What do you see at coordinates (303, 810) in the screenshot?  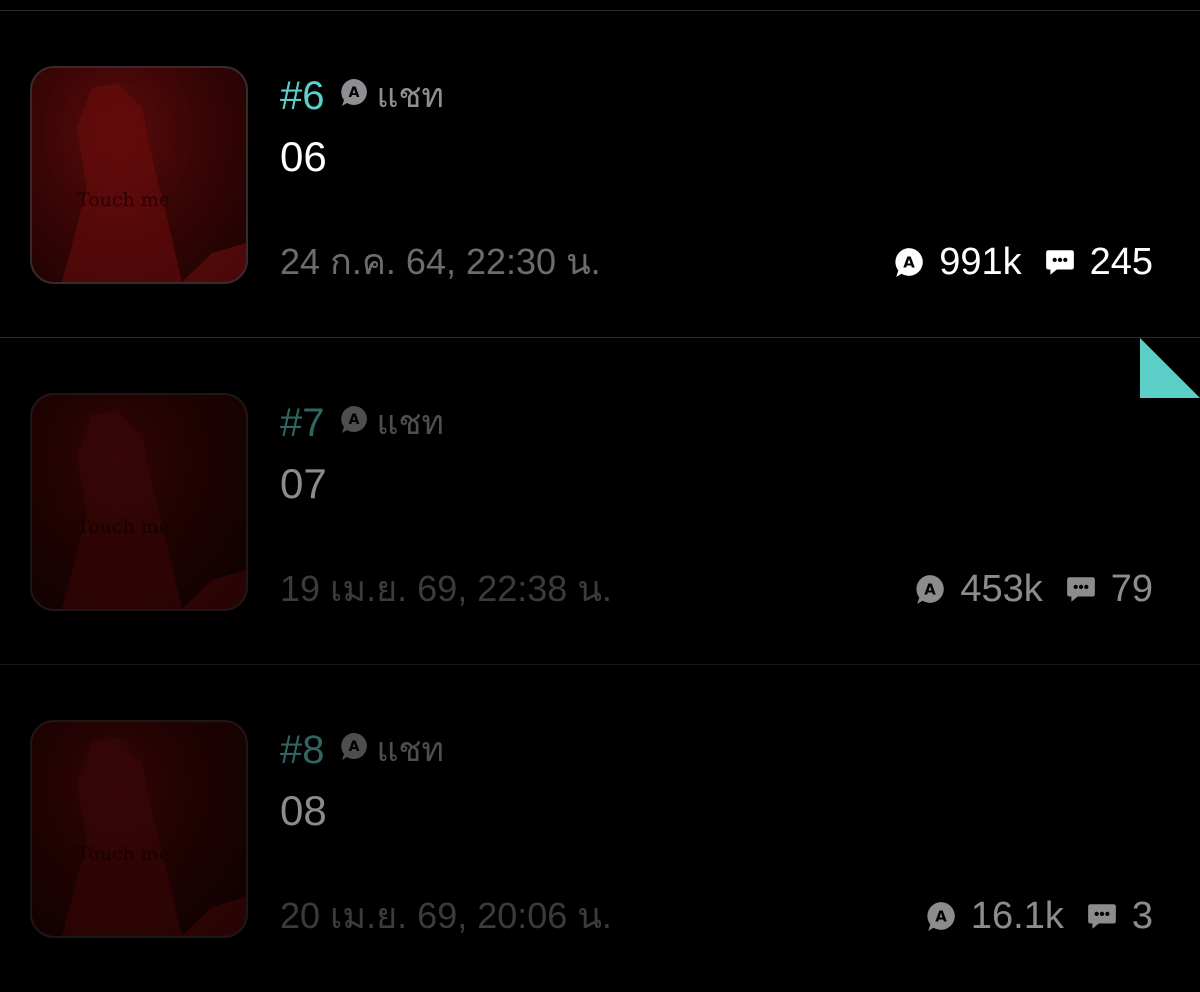 I see `episode-title: 08` at bounding box center [303, 810].